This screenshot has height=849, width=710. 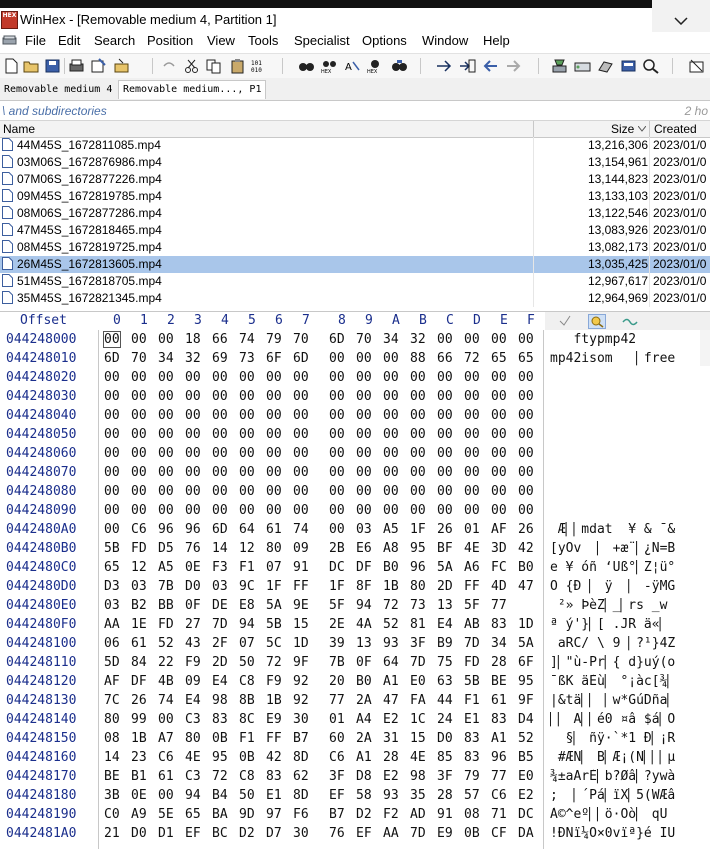 I want to click on hex-byte: D2, so click(x=364, y=814).